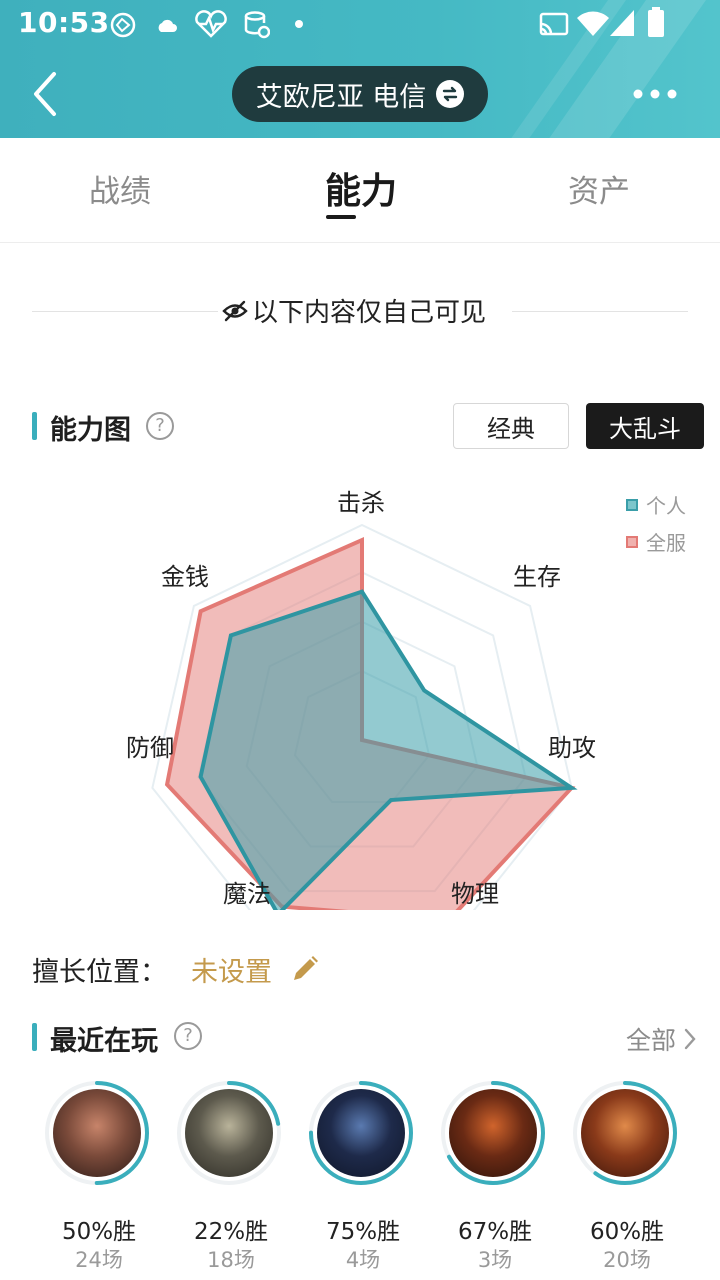  I want to click on position-label: 擅长位置：, so click(99, 972).